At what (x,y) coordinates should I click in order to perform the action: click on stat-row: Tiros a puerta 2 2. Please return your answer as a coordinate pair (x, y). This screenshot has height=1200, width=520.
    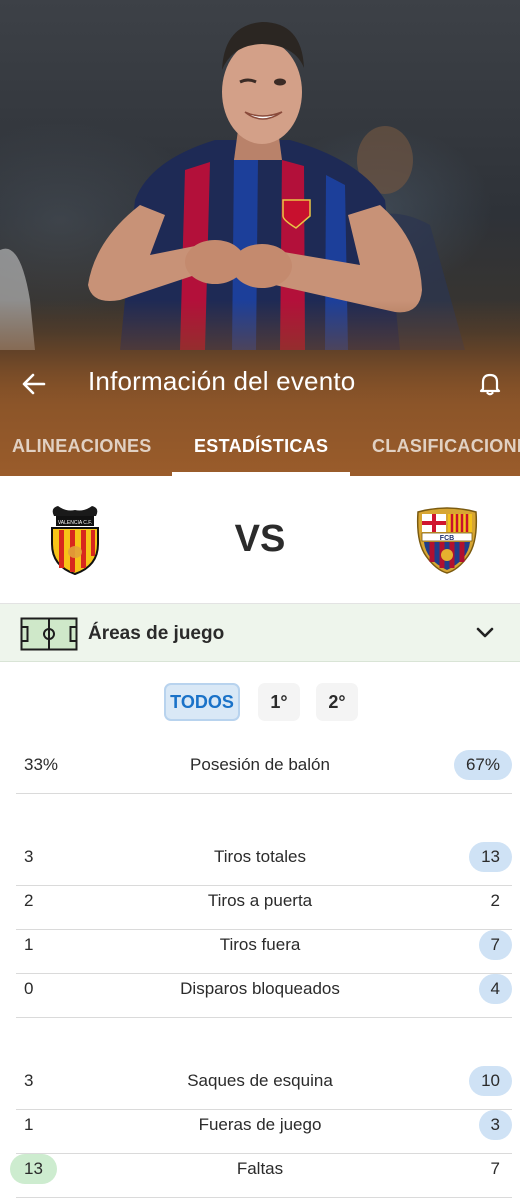
    Looking at the image, I should click on (260, 908).